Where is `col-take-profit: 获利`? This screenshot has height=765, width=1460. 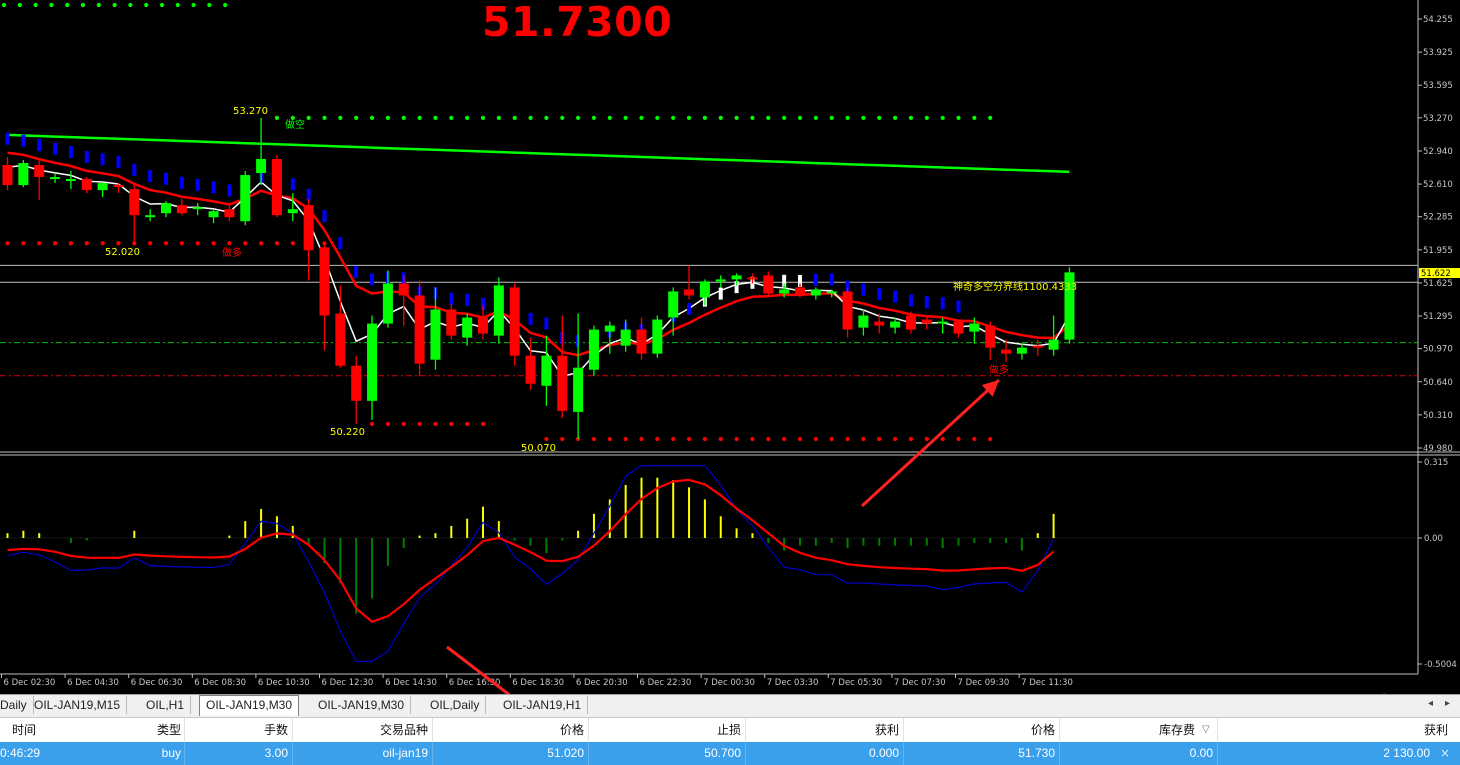
col-take-profit: 获利 is located at coordinates (825, 730).